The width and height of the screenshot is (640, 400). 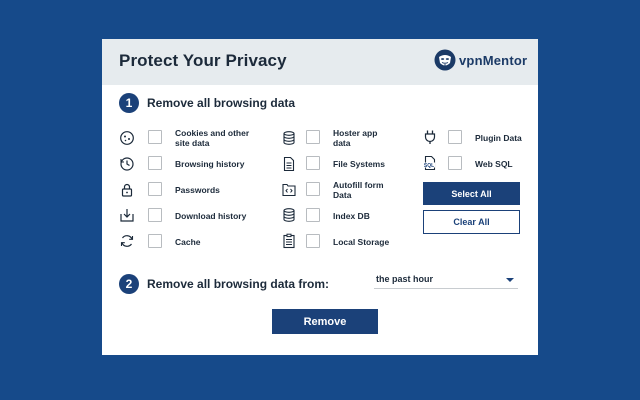 What do you see at coordinates (494, 164) in the screenshot?
I see `web-sql-label: Web SQL` at bounding box center [494, 164].